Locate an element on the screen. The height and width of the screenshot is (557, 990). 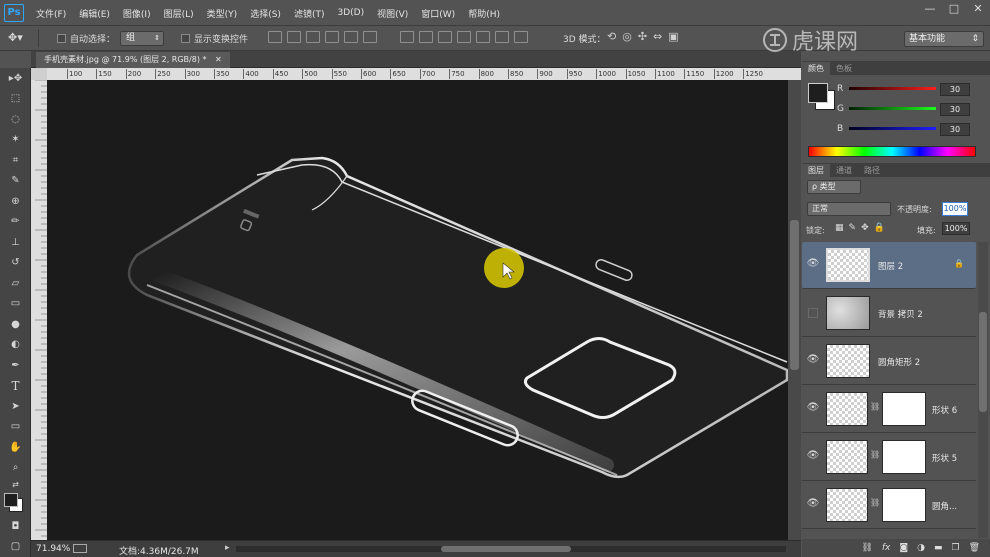
add-mask-icon: ◙ is located at coordinates (903, 548).